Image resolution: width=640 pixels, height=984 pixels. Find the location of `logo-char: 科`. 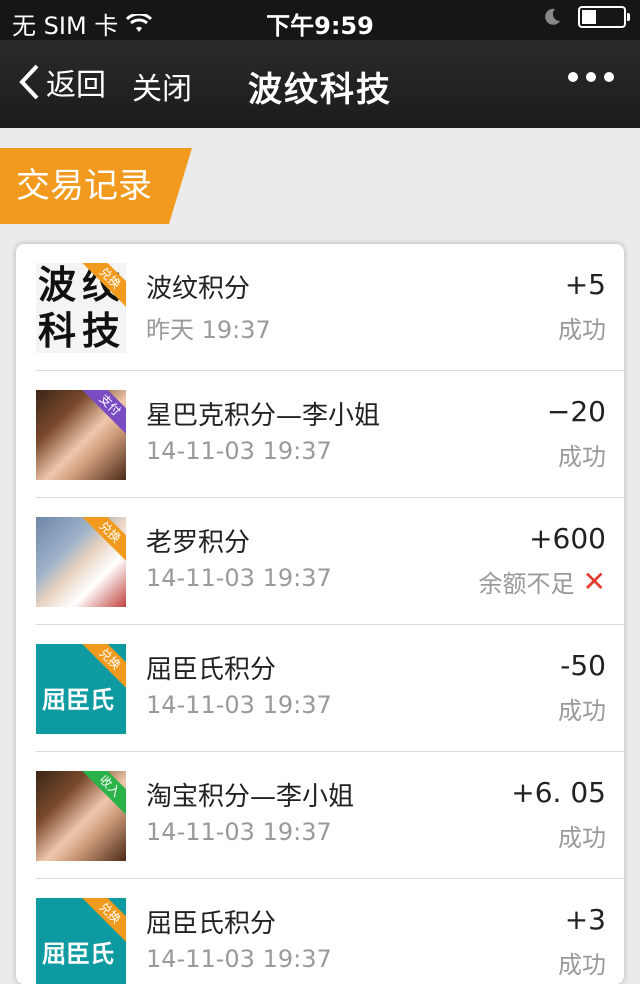

logo-char: 科 is located at coordinates (57, 331).